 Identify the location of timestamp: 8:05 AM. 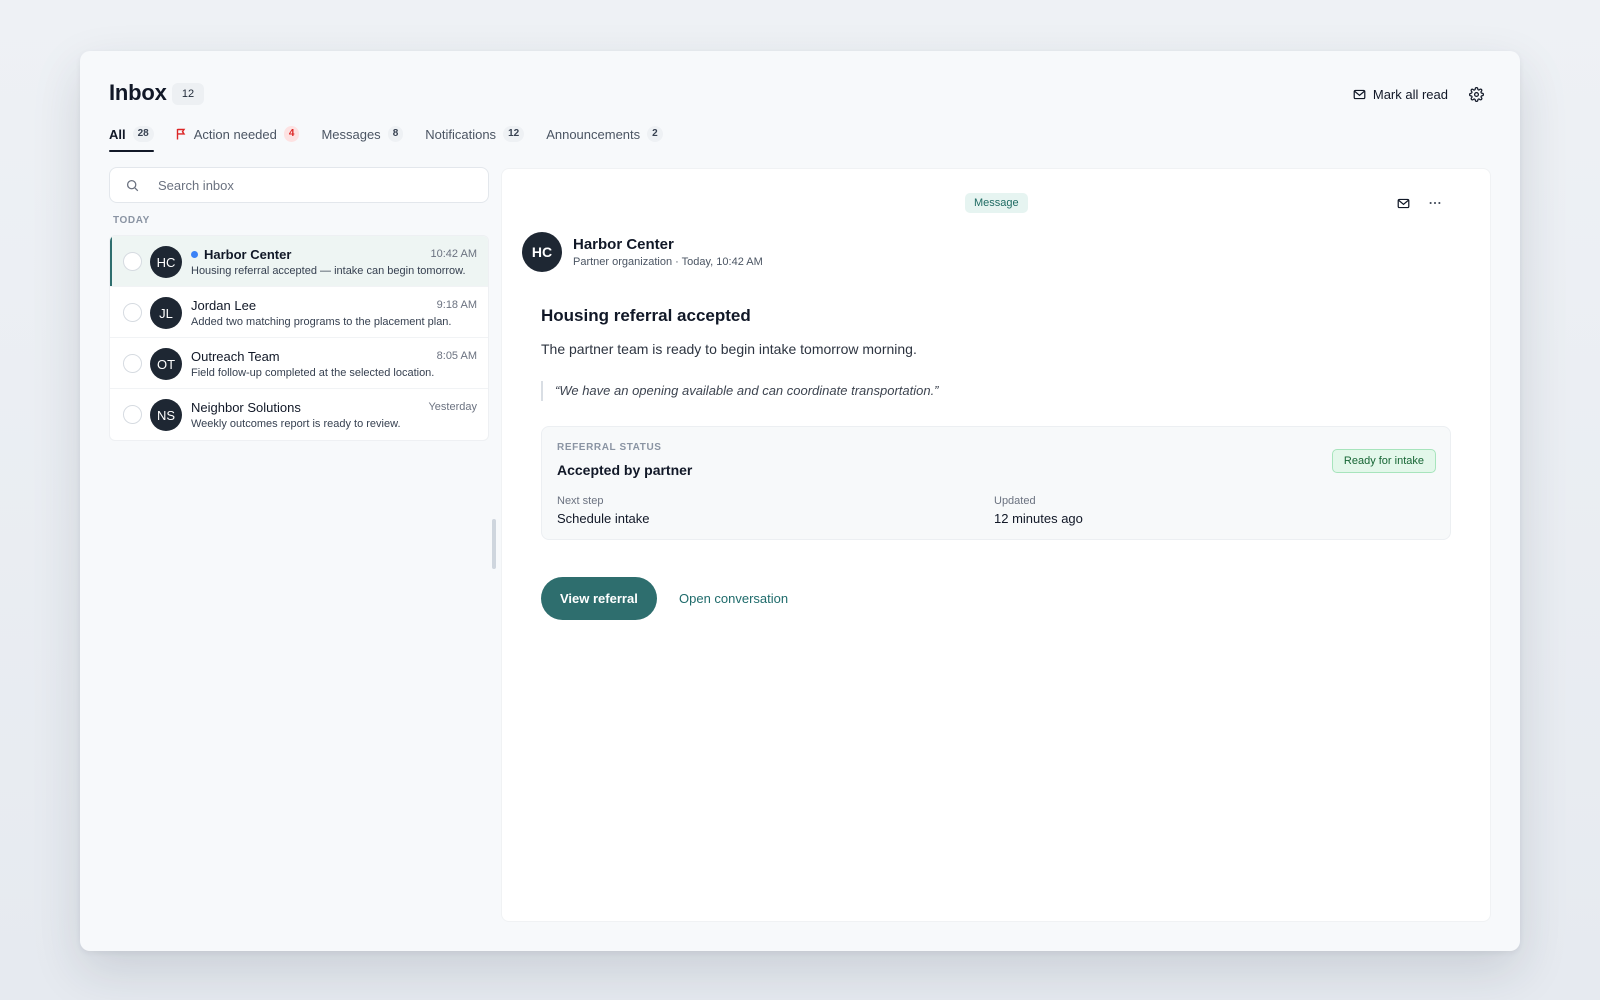
(456, 356).